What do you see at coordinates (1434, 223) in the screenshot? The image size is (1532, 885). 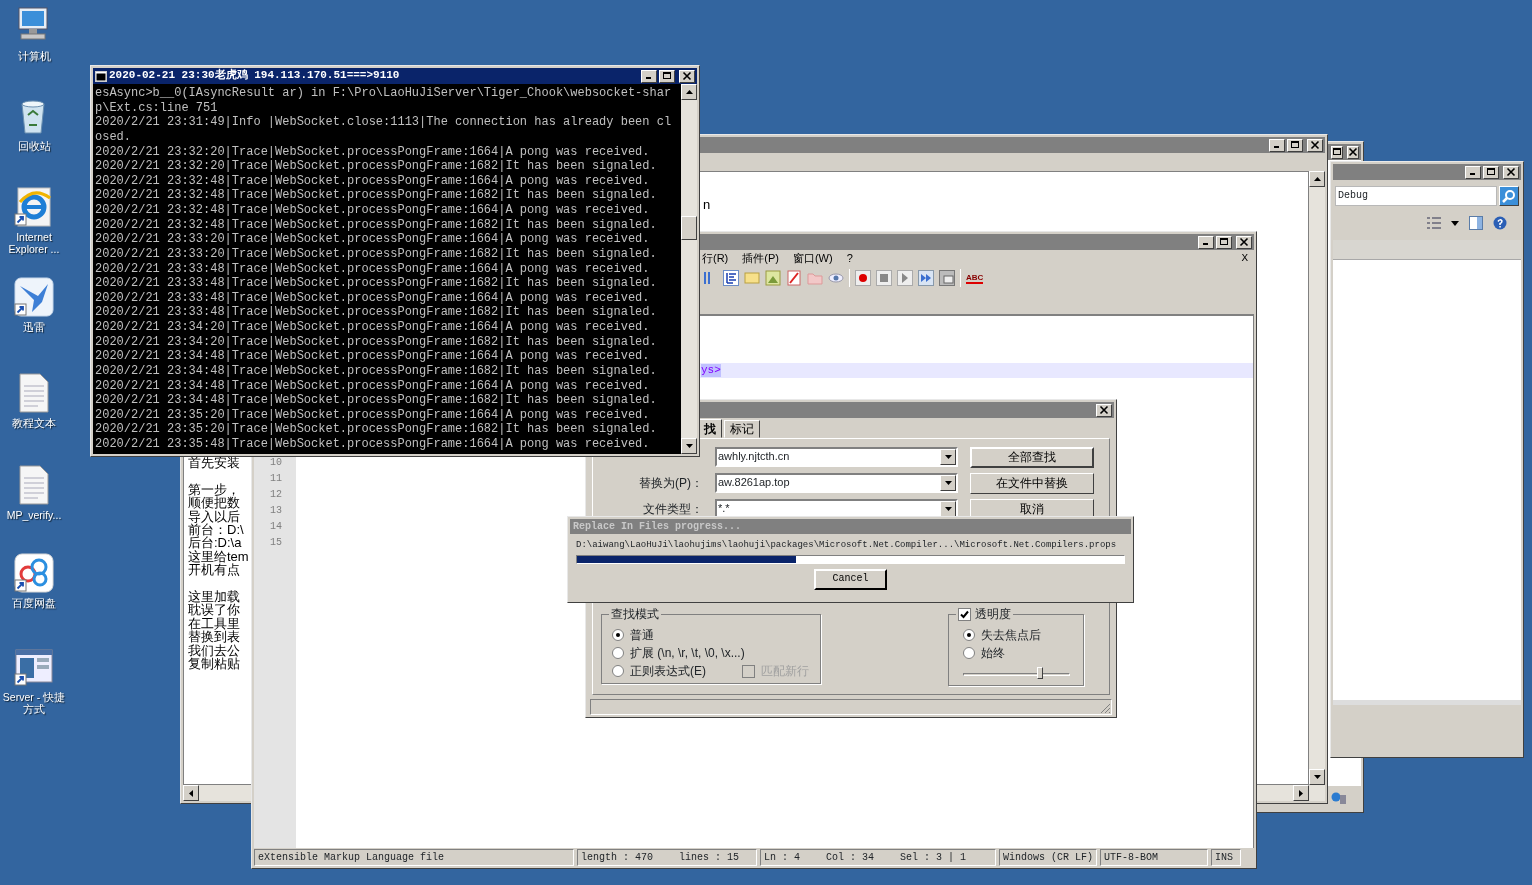 I see `list-view-icon` at bounding box center [1434, 223].